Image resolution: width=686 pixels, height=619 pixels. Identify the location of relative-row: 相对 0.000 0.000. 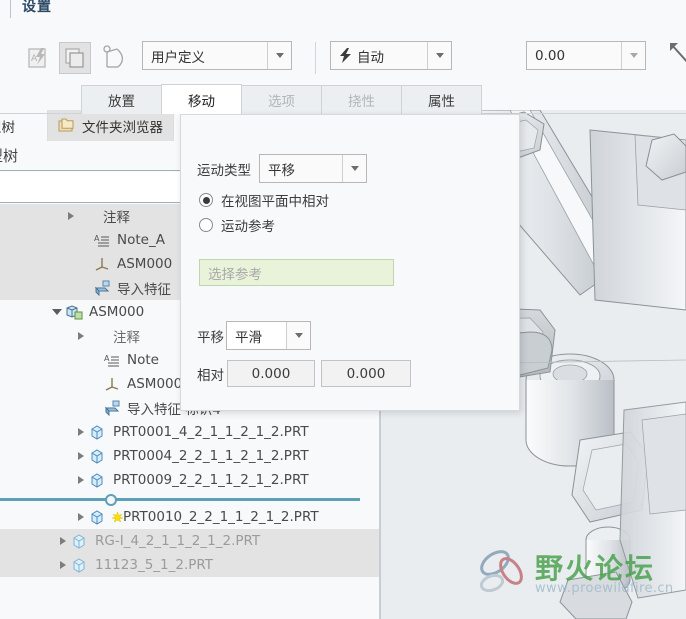
(304, 373).